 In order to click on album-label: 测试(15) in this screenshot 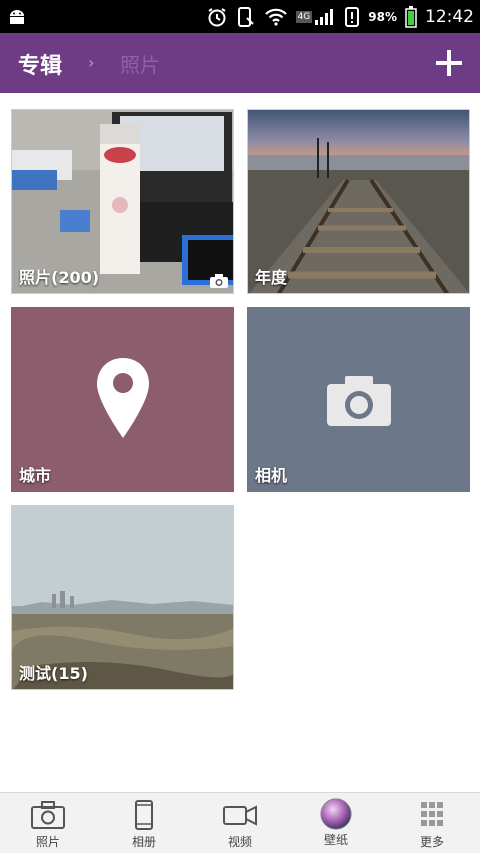, I will do `click(53, 673)`.